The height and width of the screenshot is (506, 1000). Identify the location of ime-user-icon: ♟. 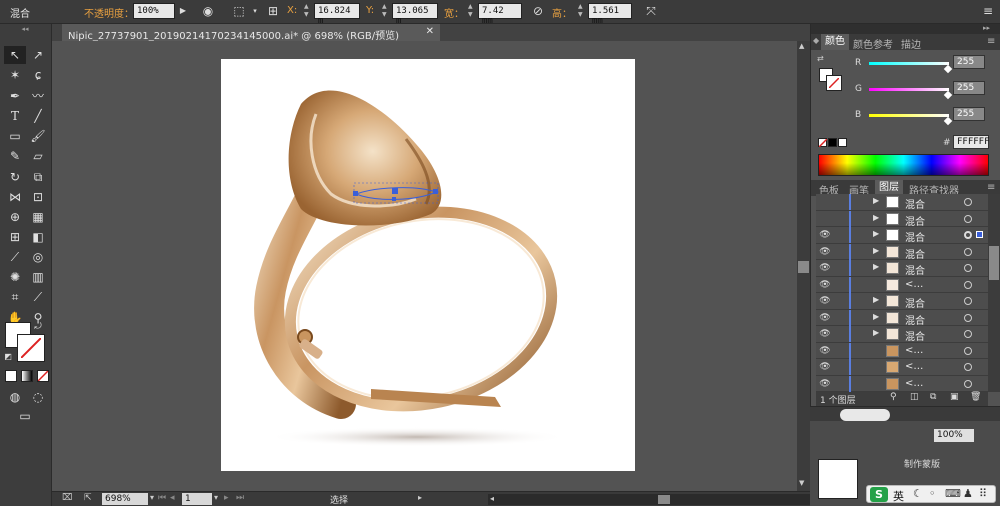
(968, 493).